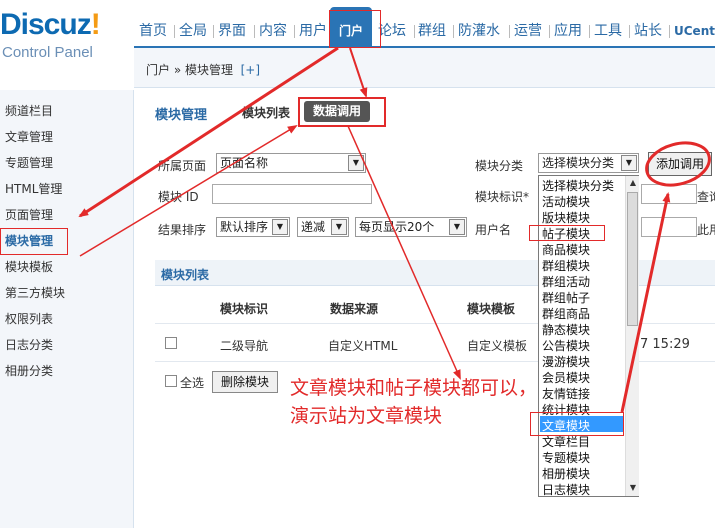 This screenshot has width=715, height=528. What do you see at coordinates (29, 266) in the screenshot?
I see `sidebar-item-block-template: 模块模板` at bounding box center [29, 266].